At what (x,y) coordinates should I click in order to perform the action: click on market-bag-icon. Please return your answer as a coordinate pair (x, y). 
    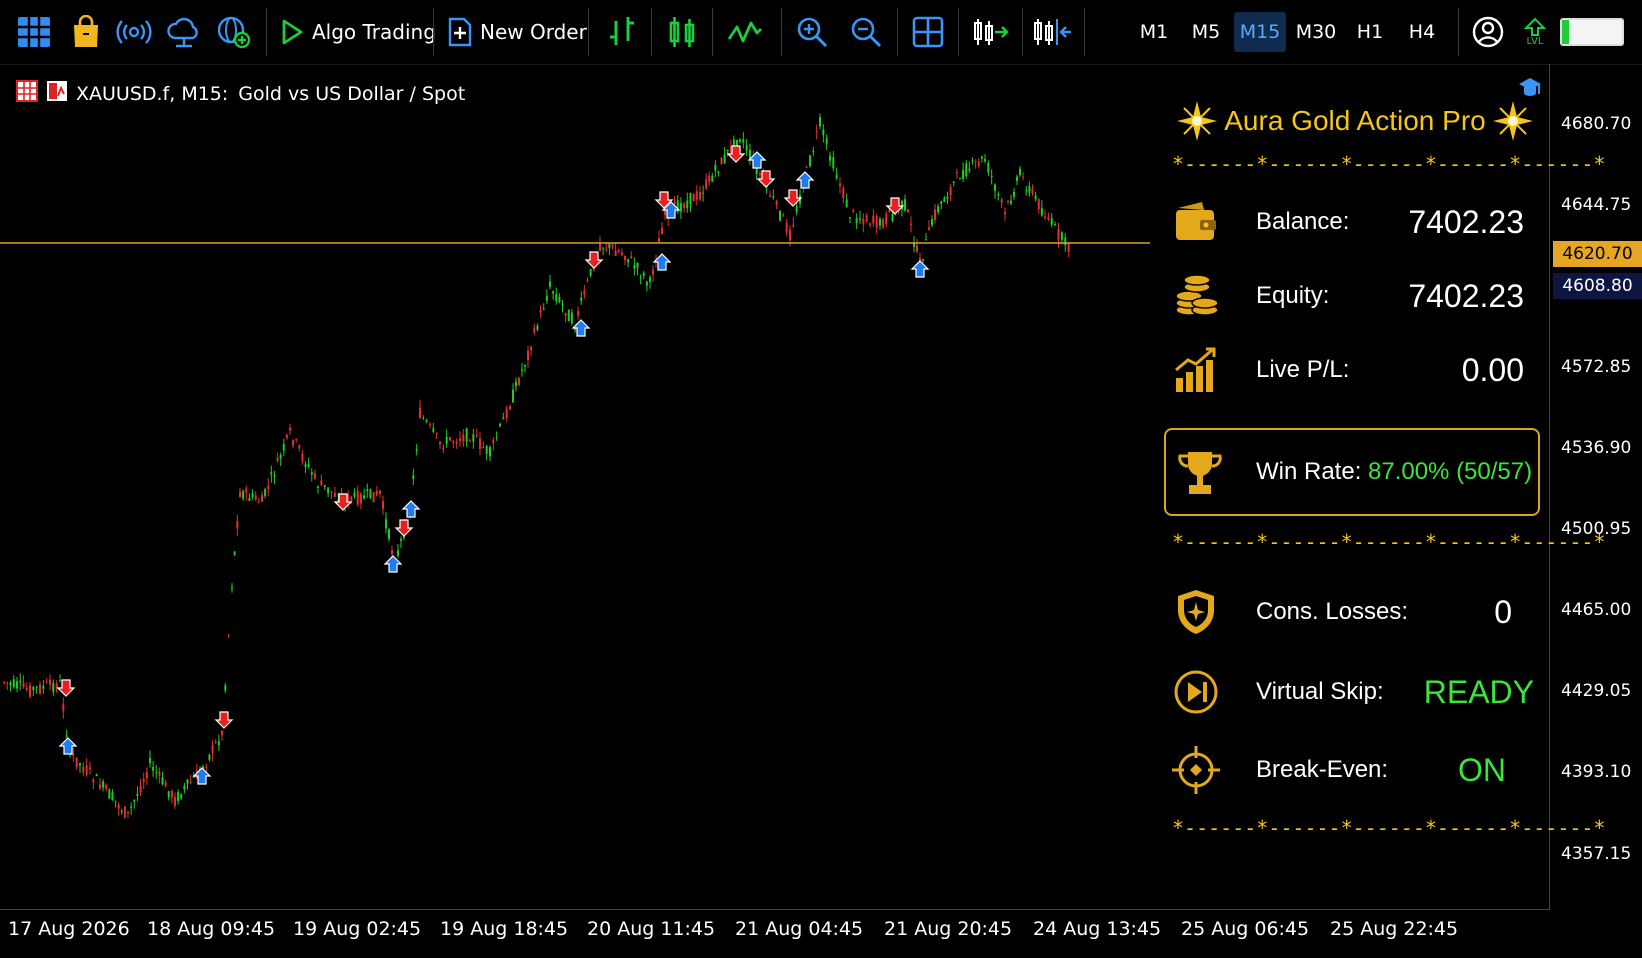
    Looking at the image, I should click on (86, 32).